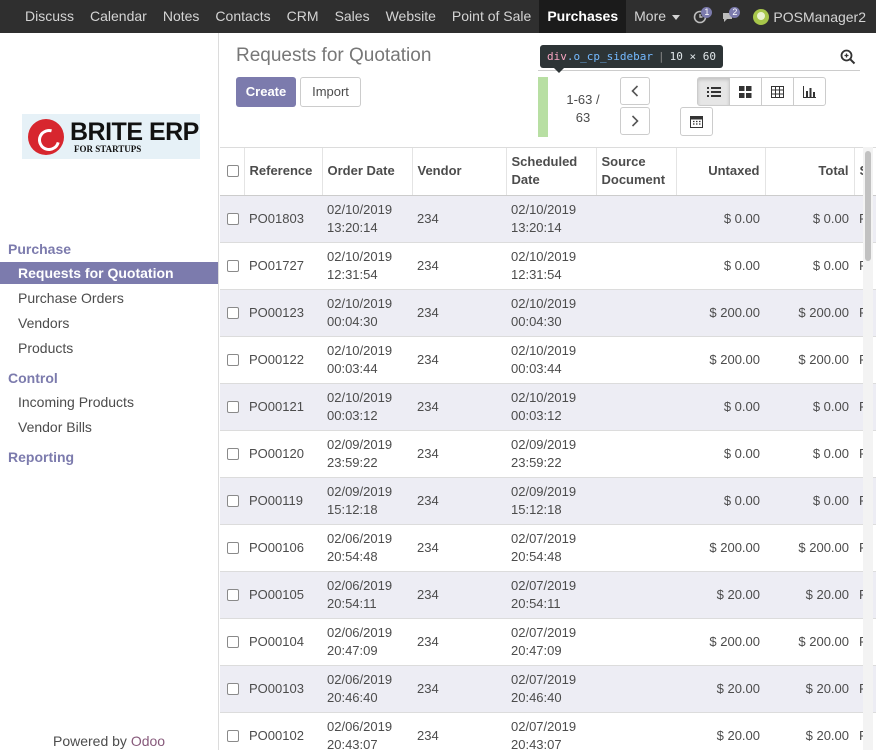 The image size is (876, 750). What do you see at coordinates (809, 500) in the screenshot?
I see `cell-total: $ 0.00` at bounding box center [809, 500].